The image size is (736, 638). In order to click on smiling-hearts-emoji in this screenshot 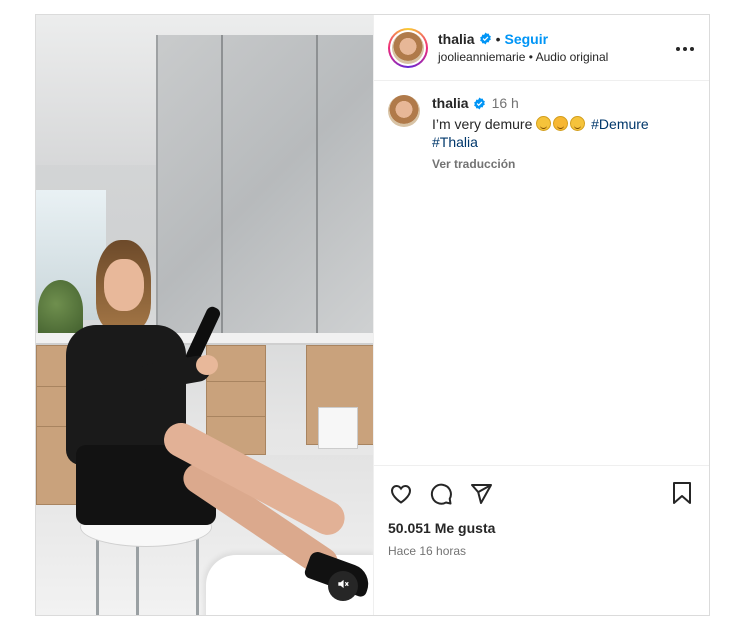, I will do `click(561, 123)`.